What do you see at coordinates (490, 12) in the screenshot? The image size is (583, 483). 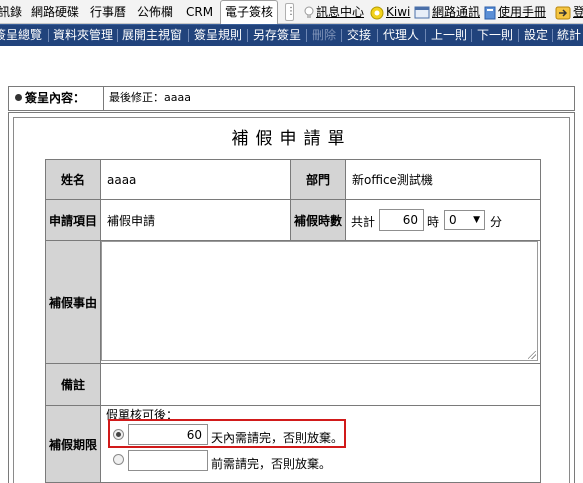 I see `manual-book-icon` at bounding box center [490, 12].